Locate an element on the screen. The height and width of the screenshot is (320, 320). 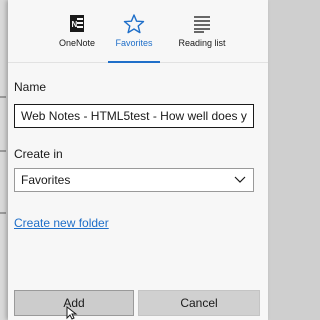
name-input: Web Notes - HTML5test - How well does y is located at coordinates (134, 116).